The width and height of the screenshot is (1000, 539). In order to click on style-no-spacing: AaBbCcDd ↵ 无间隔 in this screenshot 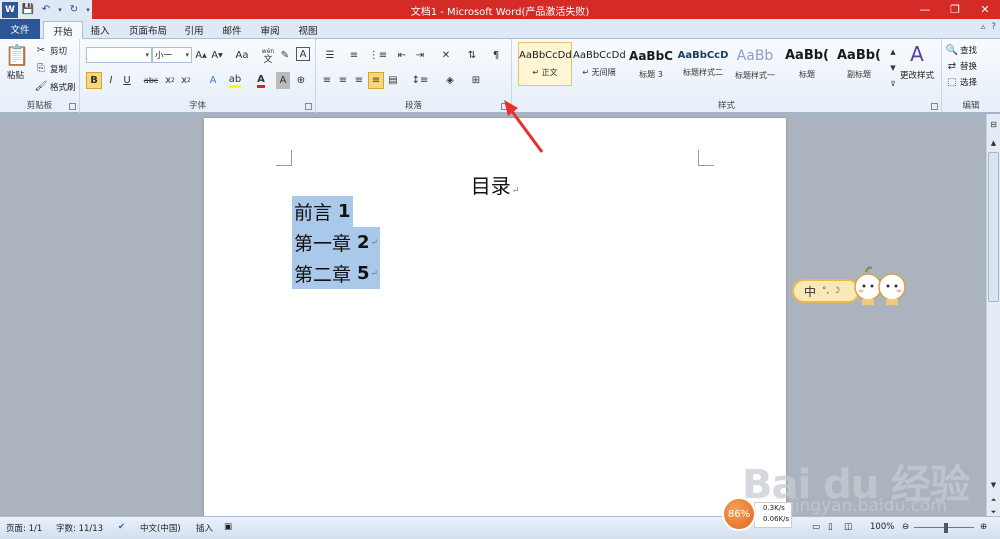, I will do `click(599, 64)`.